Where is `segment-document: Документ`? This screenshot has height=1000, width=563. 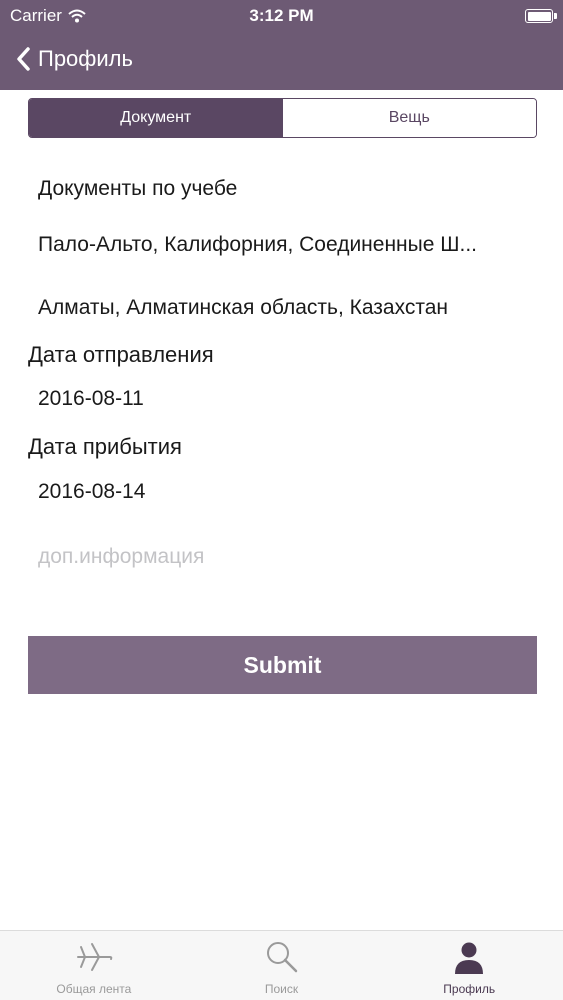
segment-document: Документ is located at coordinates (156, 118).